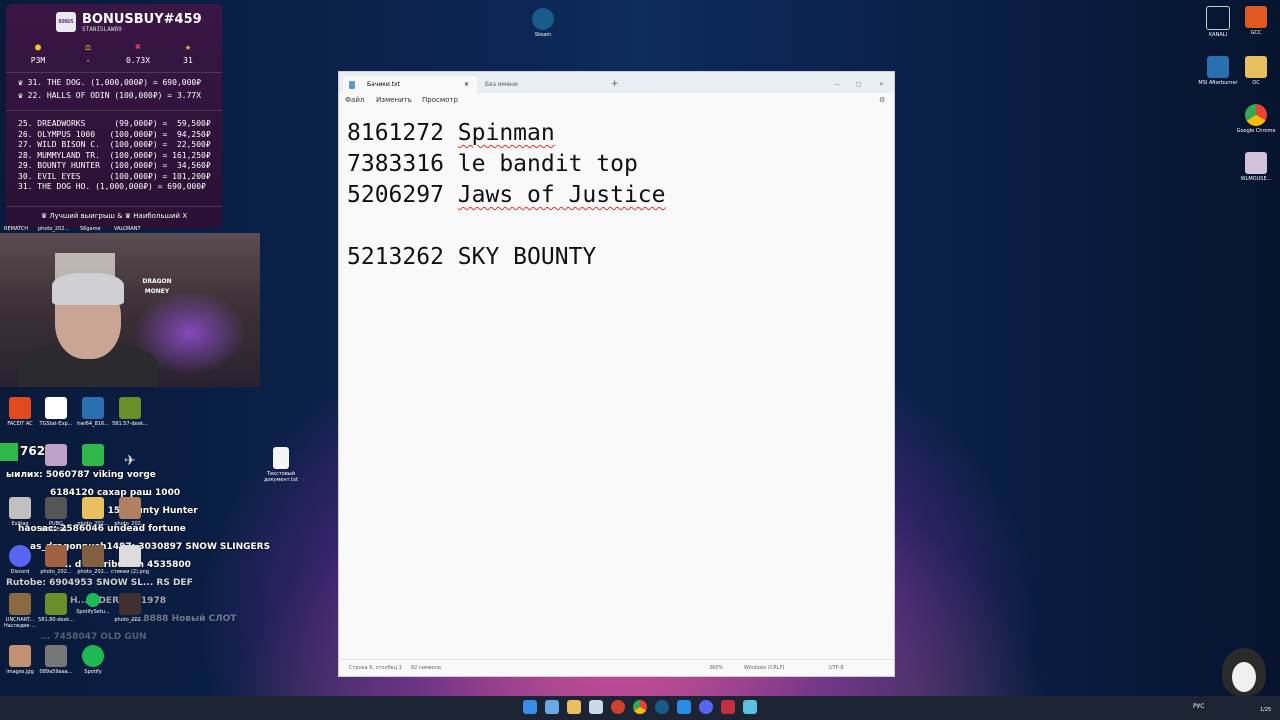 This screenshot has width=1280, height=720. I want to click on list-item: 27. WILD BISON C. (100,000₽) = 22,500₽, so click(114, 144).